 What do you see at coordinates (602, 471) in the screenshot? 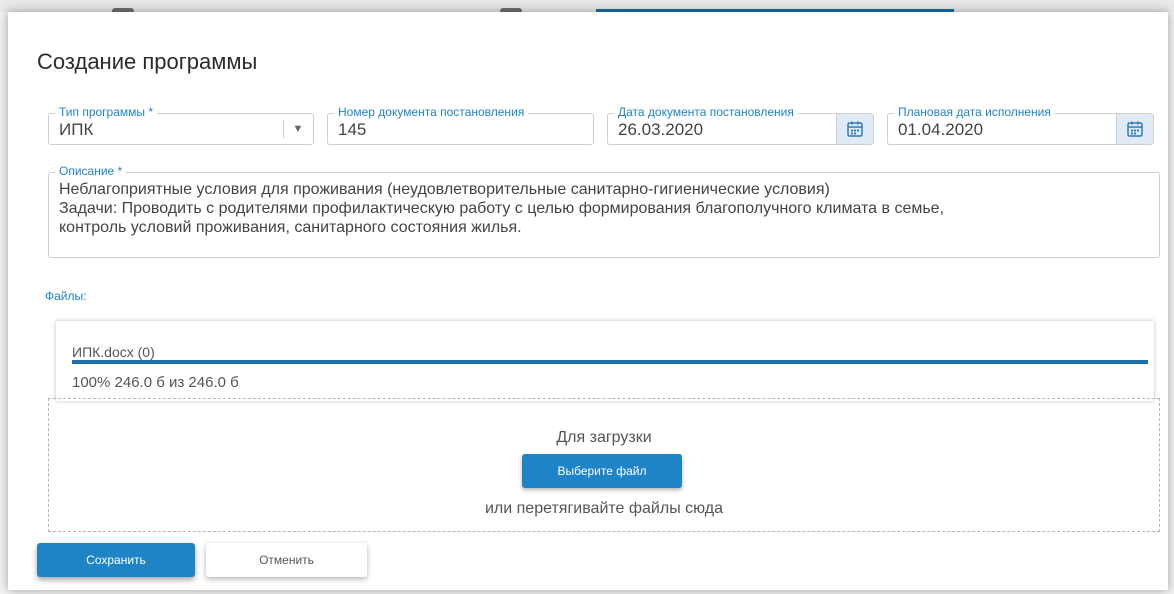
I see `choose-file-button: Выберите файл` at bounding box center [602, 471].